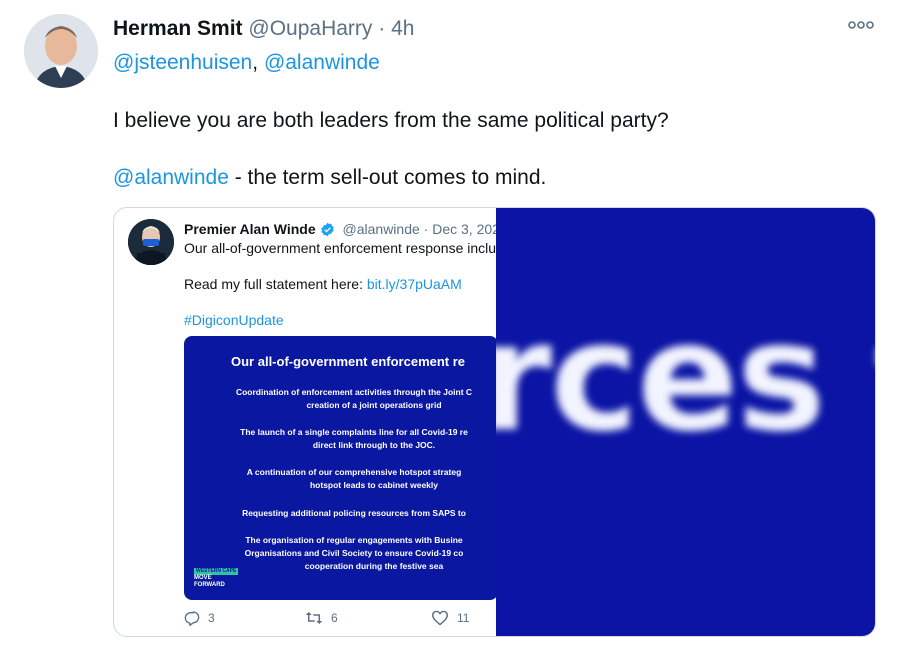  What do you see at coordinates (334, 618) in the screenshot?
I see `retweet-count: 6` at bounding box center [334, 618].